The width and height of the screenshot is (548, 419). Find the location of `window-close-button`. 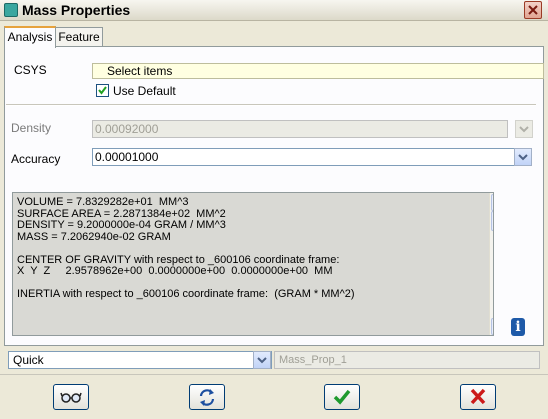

window-close-button is located at coordinates (533, 10).